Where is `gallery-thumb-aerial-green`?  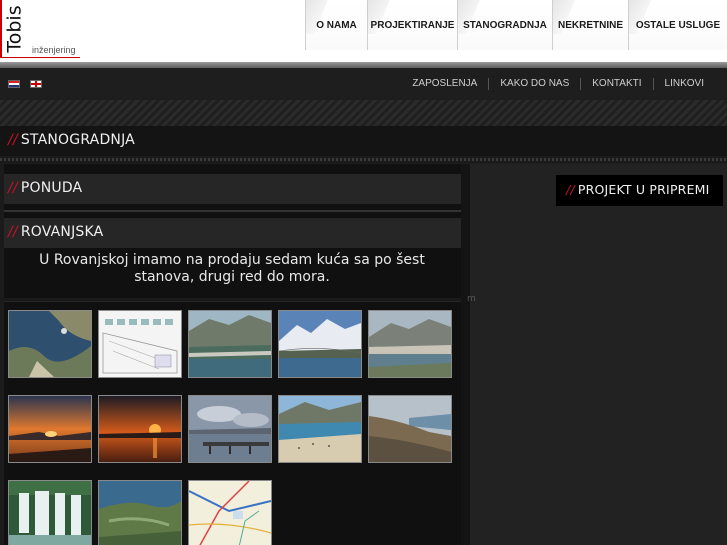
gallery-thumb-aerial-green is located at coordinates (140, 512).